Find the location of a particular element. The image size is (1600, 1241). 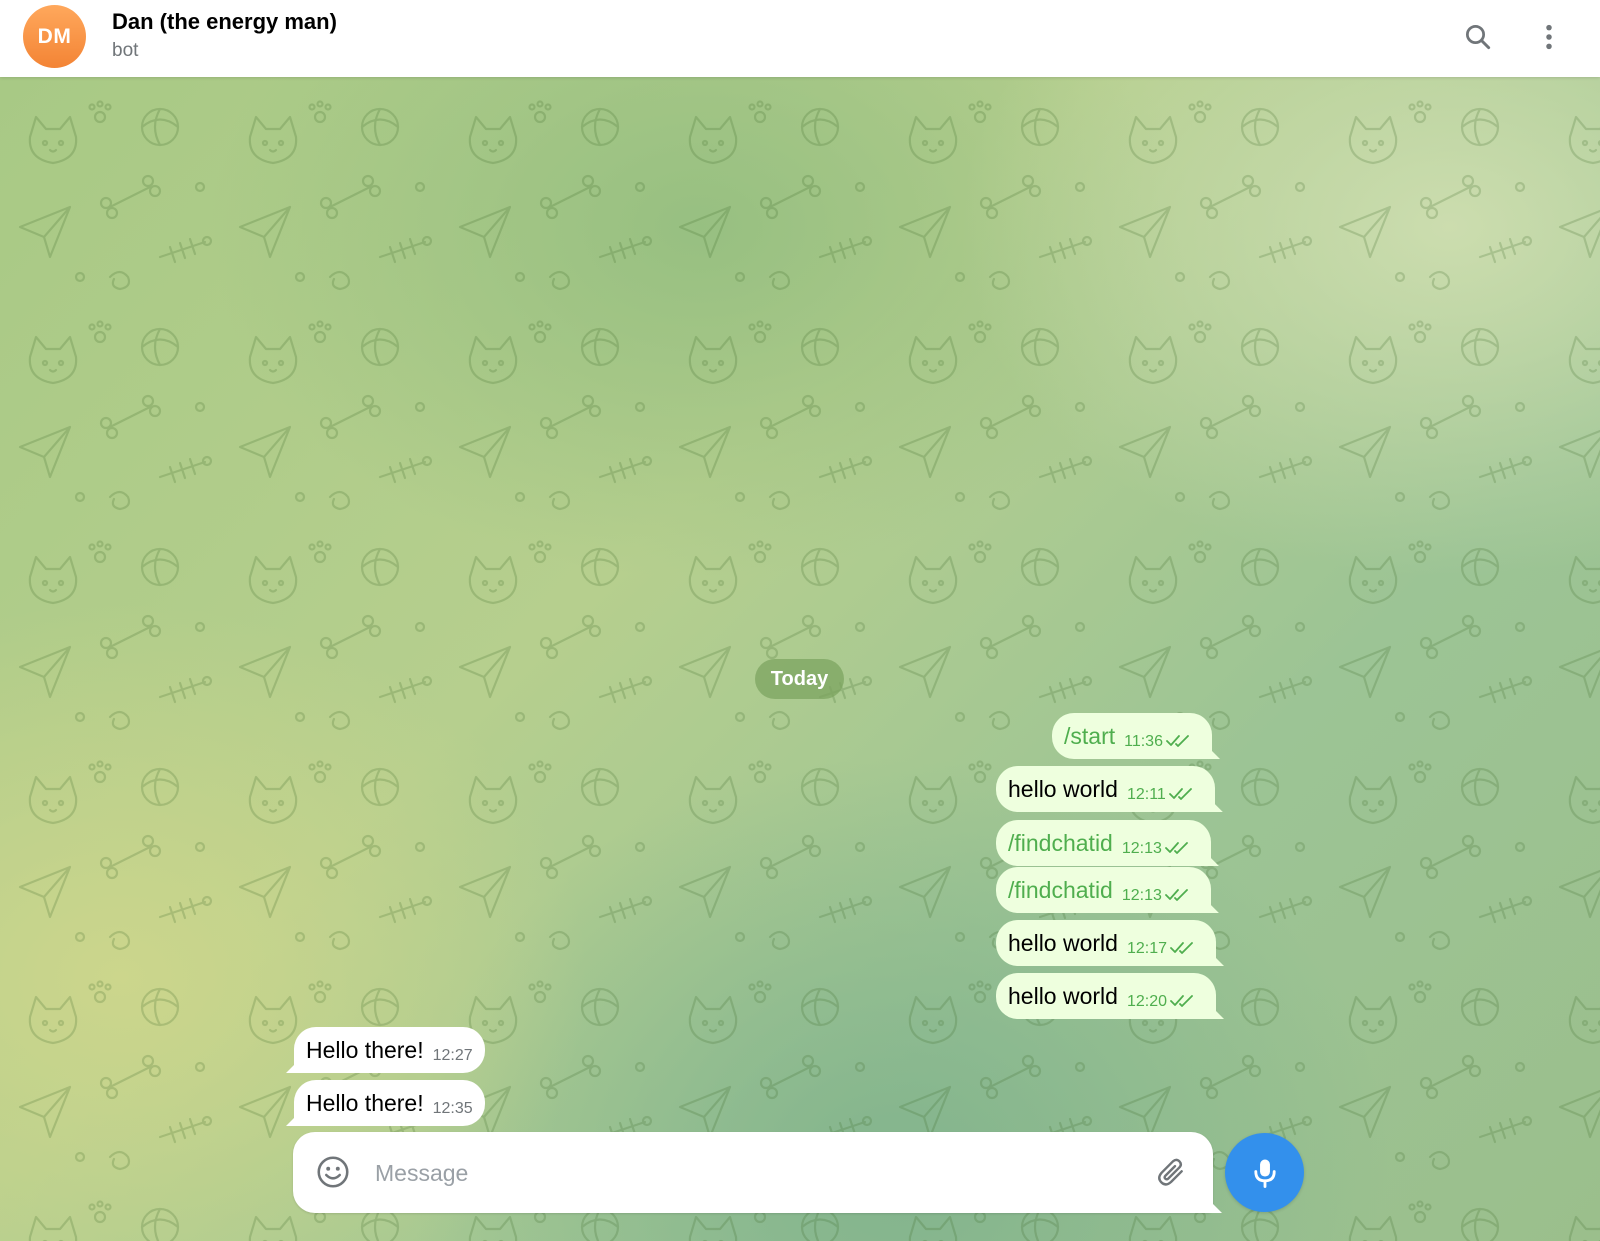

avatar: DM is located at coordinates (54, 36).